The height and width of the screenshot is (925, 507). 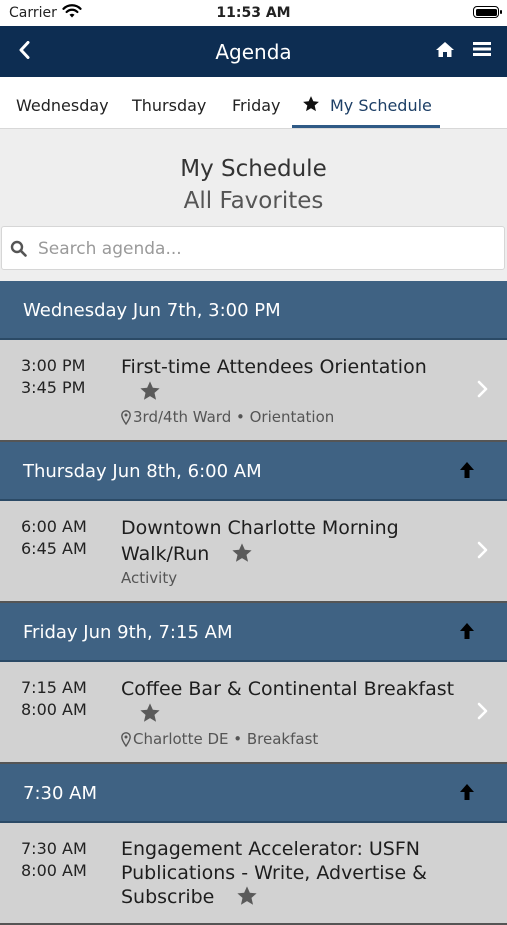 What do you see at coordinates (293, 554) in the screenshot?
I see `session-title-line-with-star: Walk/Run` at bounding box center [293, 554].